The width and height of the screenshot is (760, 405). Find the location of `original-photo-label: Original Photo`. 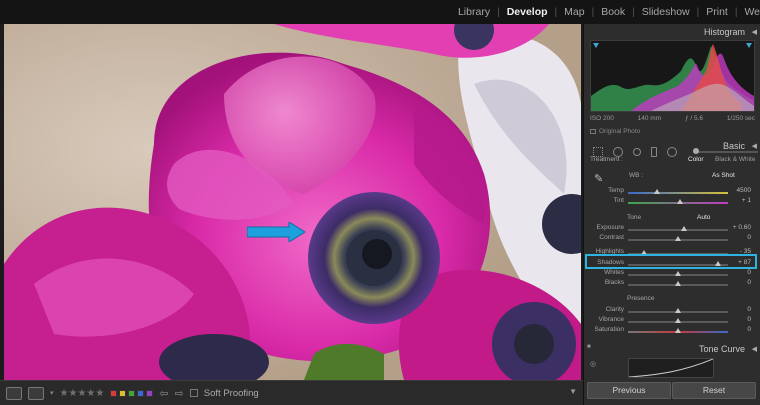

original-photo-label: Original Photo is located at coordinates (620, 131).